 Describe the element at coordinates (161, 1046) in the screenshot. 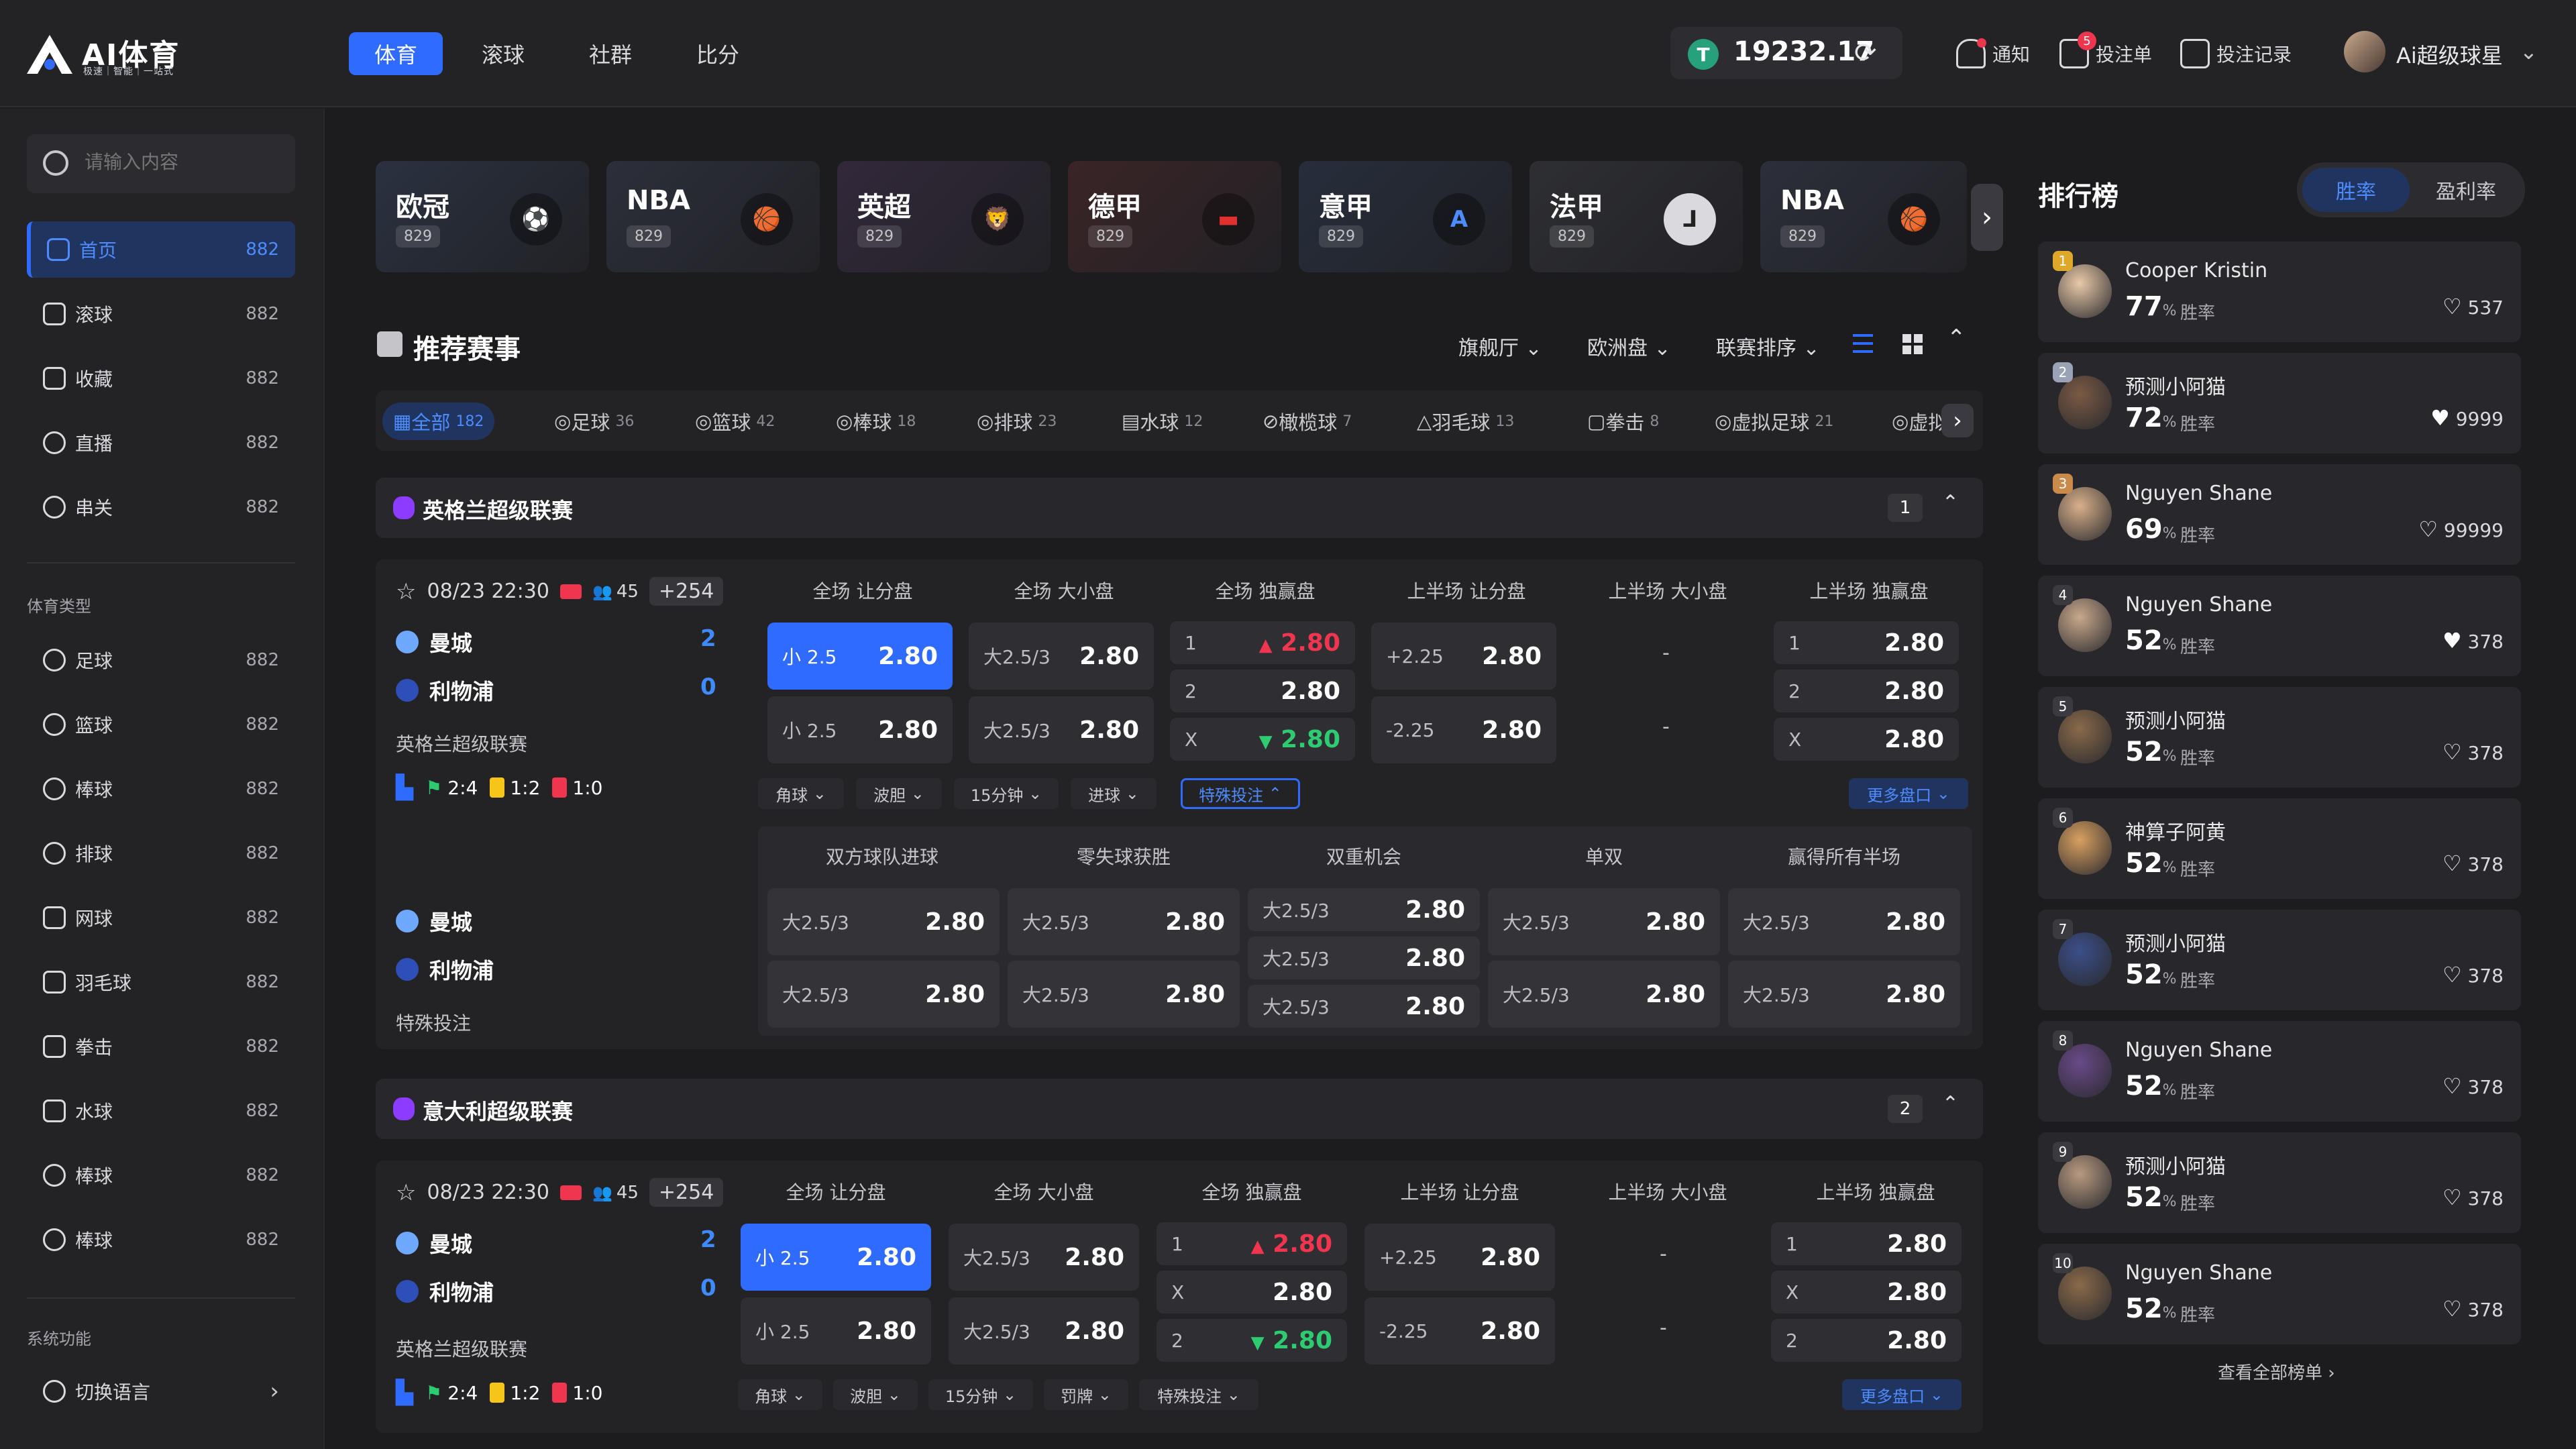

I see `sidebar-item-boxing: 拳击 882` at that location.